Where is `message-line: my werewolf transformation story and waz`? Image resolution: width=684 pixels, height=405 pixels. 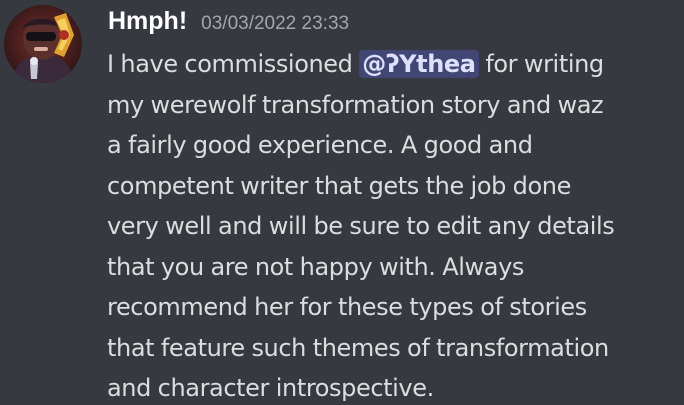 message-line: my werewolf transformation story and waz is located at coordinates (355, 104).